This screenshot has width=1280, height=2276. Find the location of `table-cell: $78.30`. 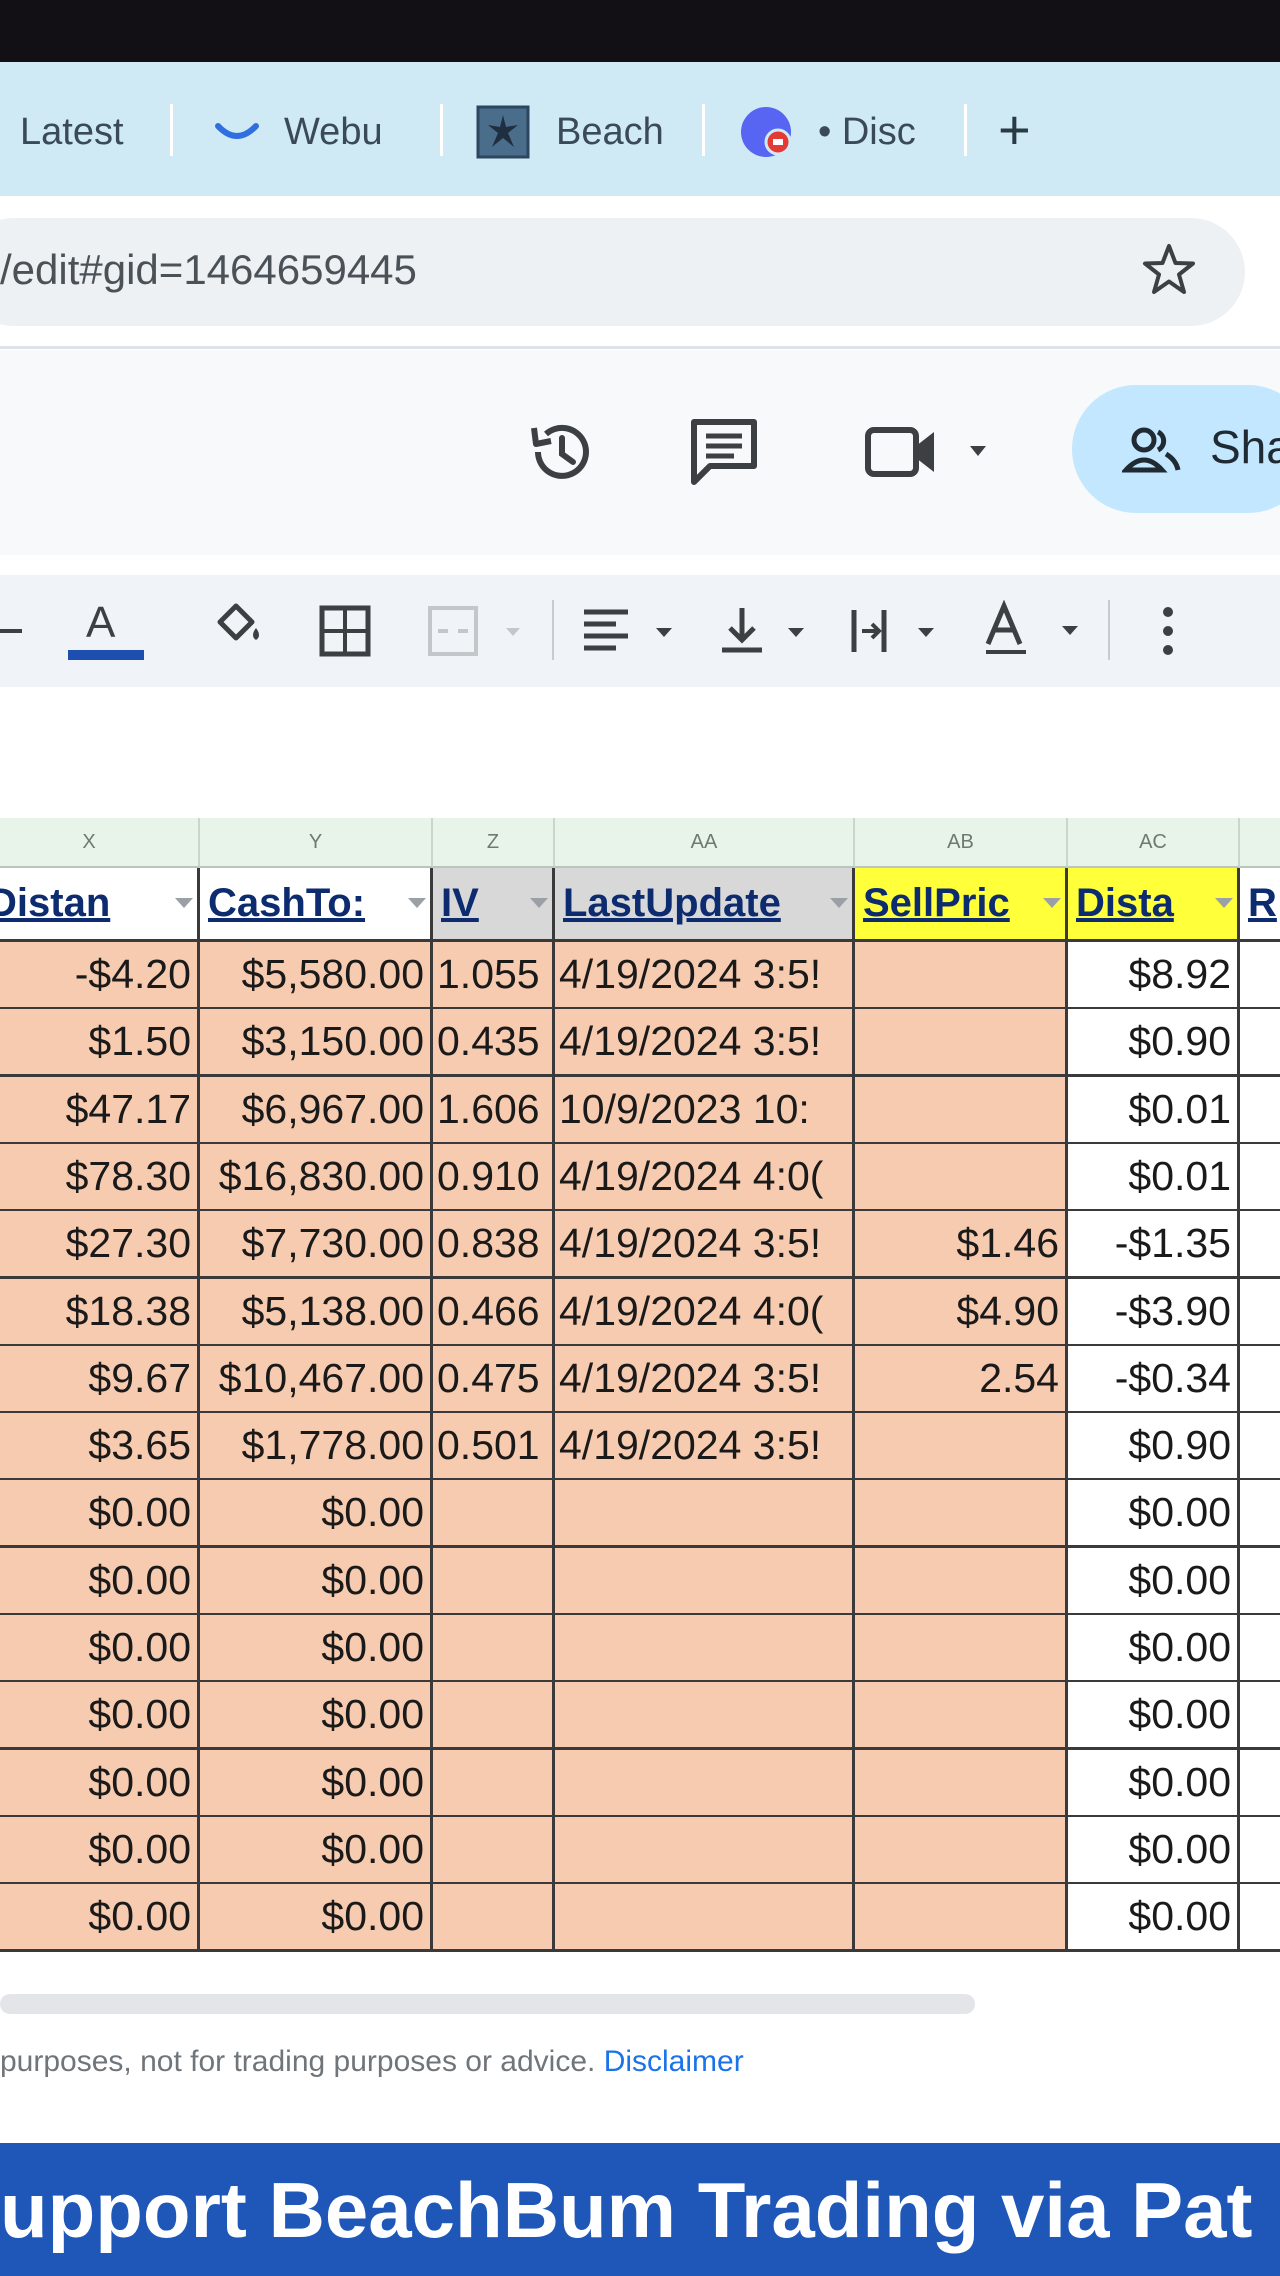

table-cell: $78.30 is located at coordinates (100, 1178).